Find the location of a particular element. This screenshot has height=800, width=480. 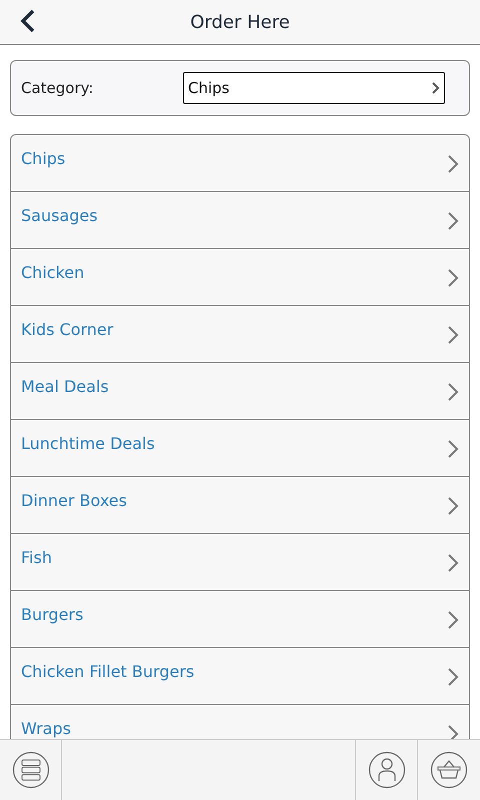

menu-item: Lunchtime Deals is located at coordinates (240, 448).